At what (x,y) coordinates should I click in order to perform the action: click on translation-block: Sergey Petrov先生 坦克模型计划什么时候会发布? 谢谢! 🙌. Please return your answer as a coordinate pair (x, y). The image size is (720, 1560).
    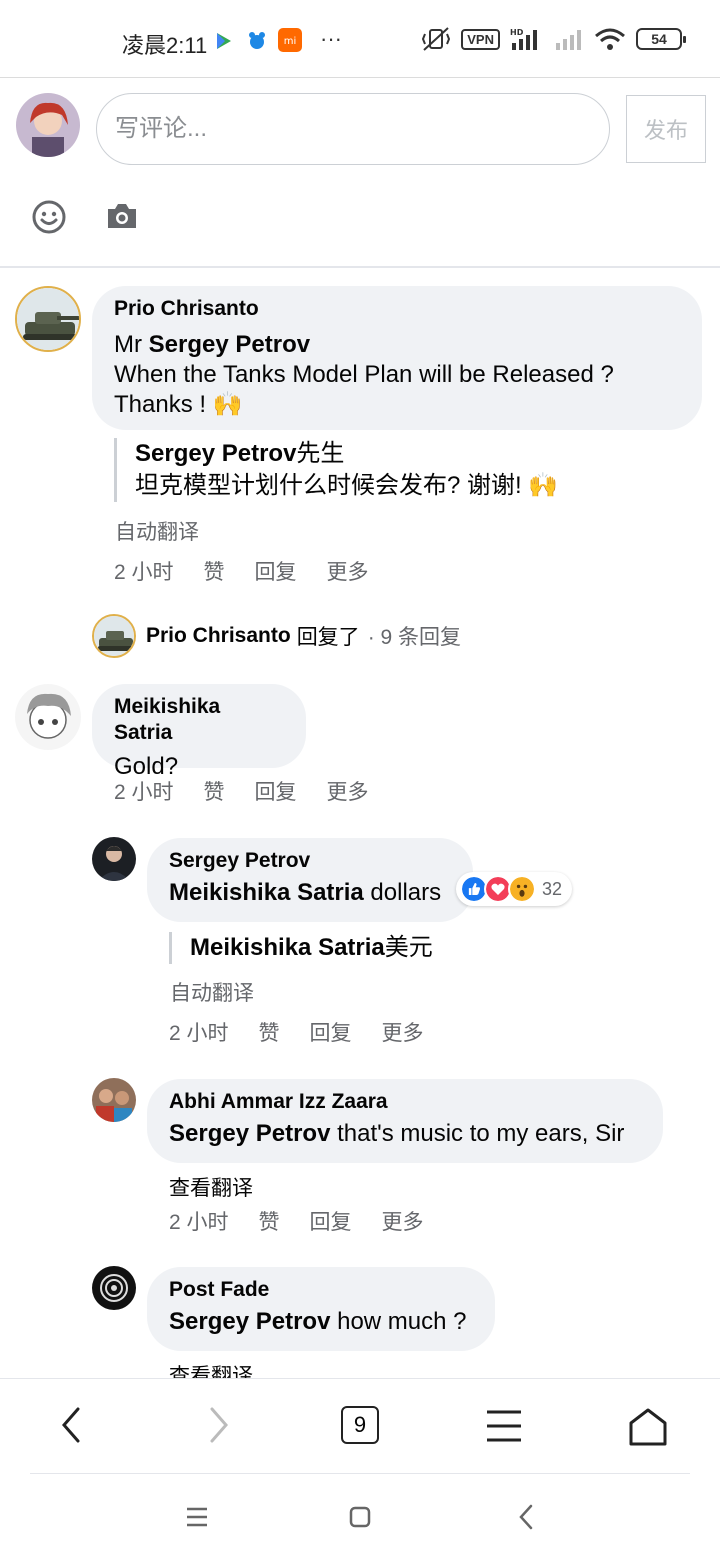
    Looking at the image, I should click on (394, 470).